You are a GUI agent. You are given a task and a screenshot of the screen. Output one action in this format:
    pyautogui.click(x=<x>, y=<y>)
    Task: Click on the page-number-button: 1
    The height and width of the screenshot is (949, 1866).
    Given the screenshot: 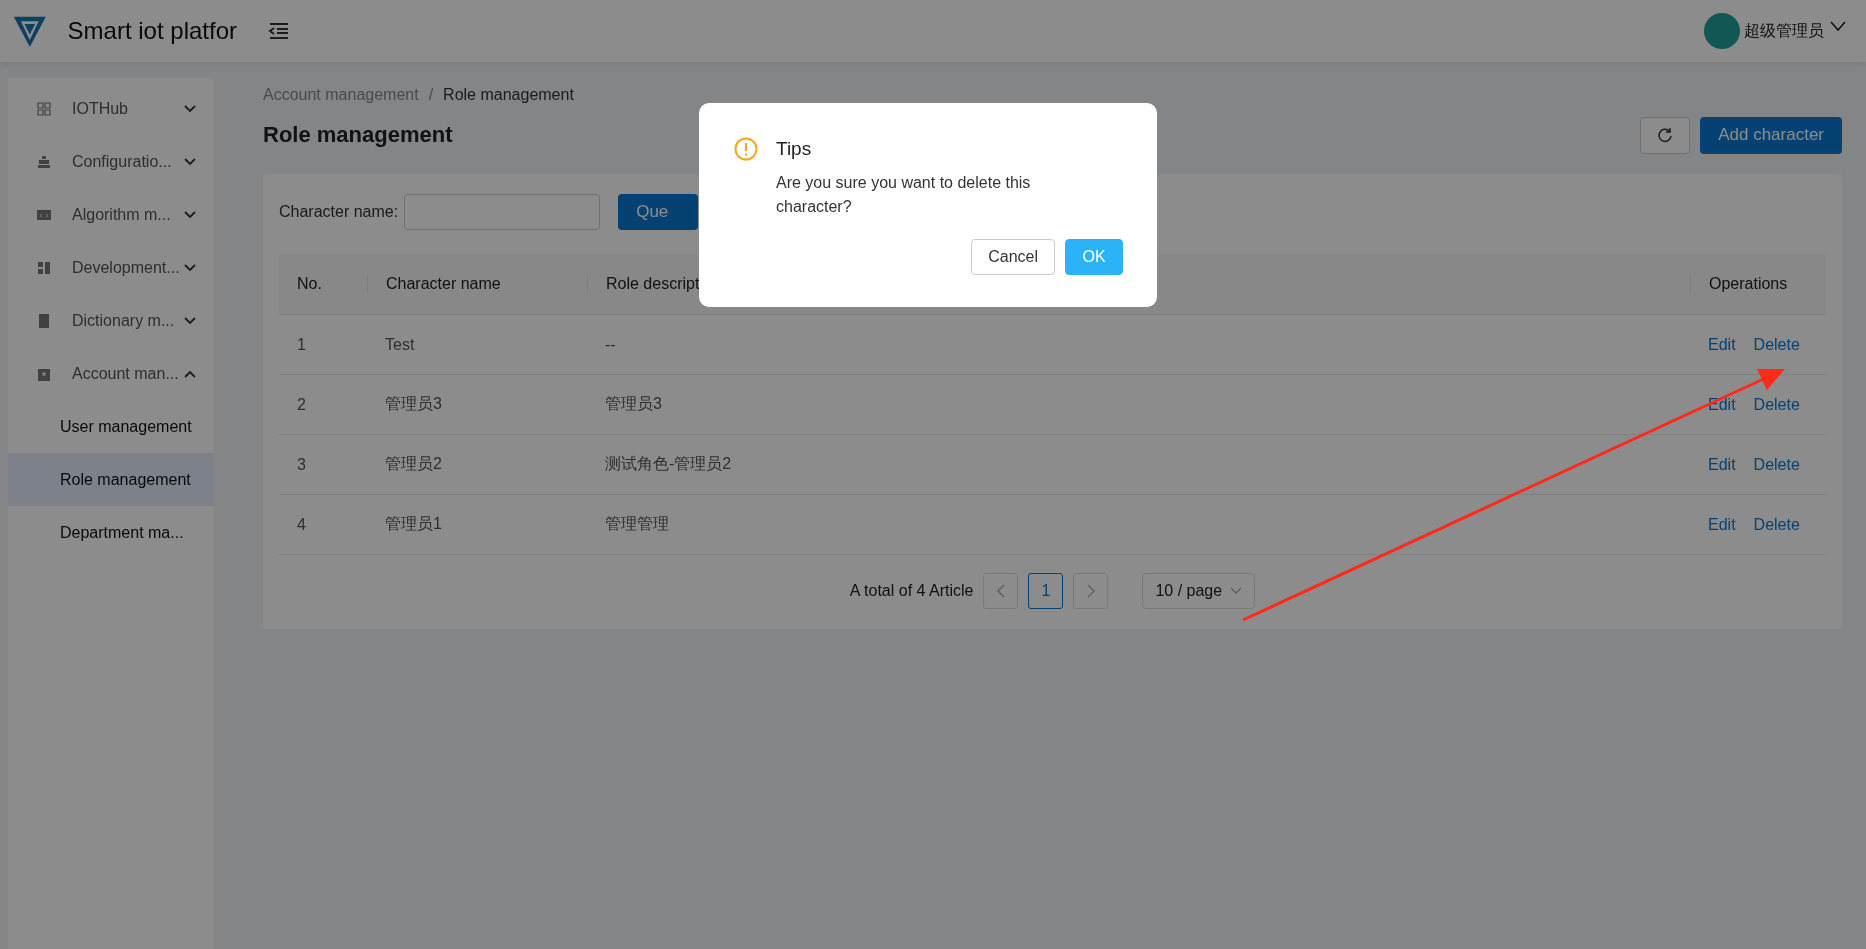 What is the action you would take?
    pyautogui.click(x=1046, y=591)
    